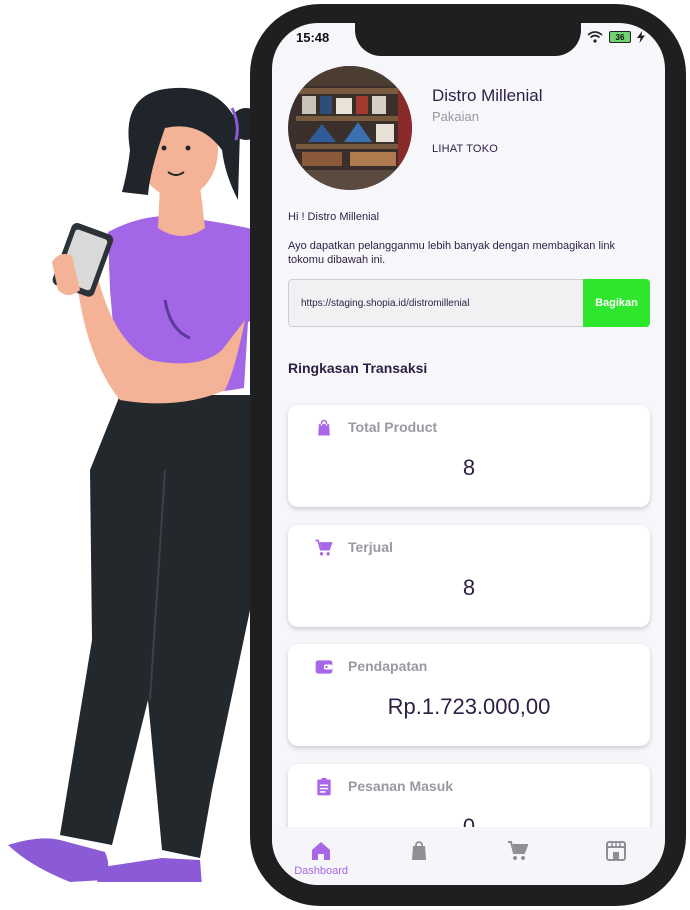  What do you see at coordinates (321, 871) in the screenshot?
I see `nav-label: Dashboard` at bounding box center [321, 871].